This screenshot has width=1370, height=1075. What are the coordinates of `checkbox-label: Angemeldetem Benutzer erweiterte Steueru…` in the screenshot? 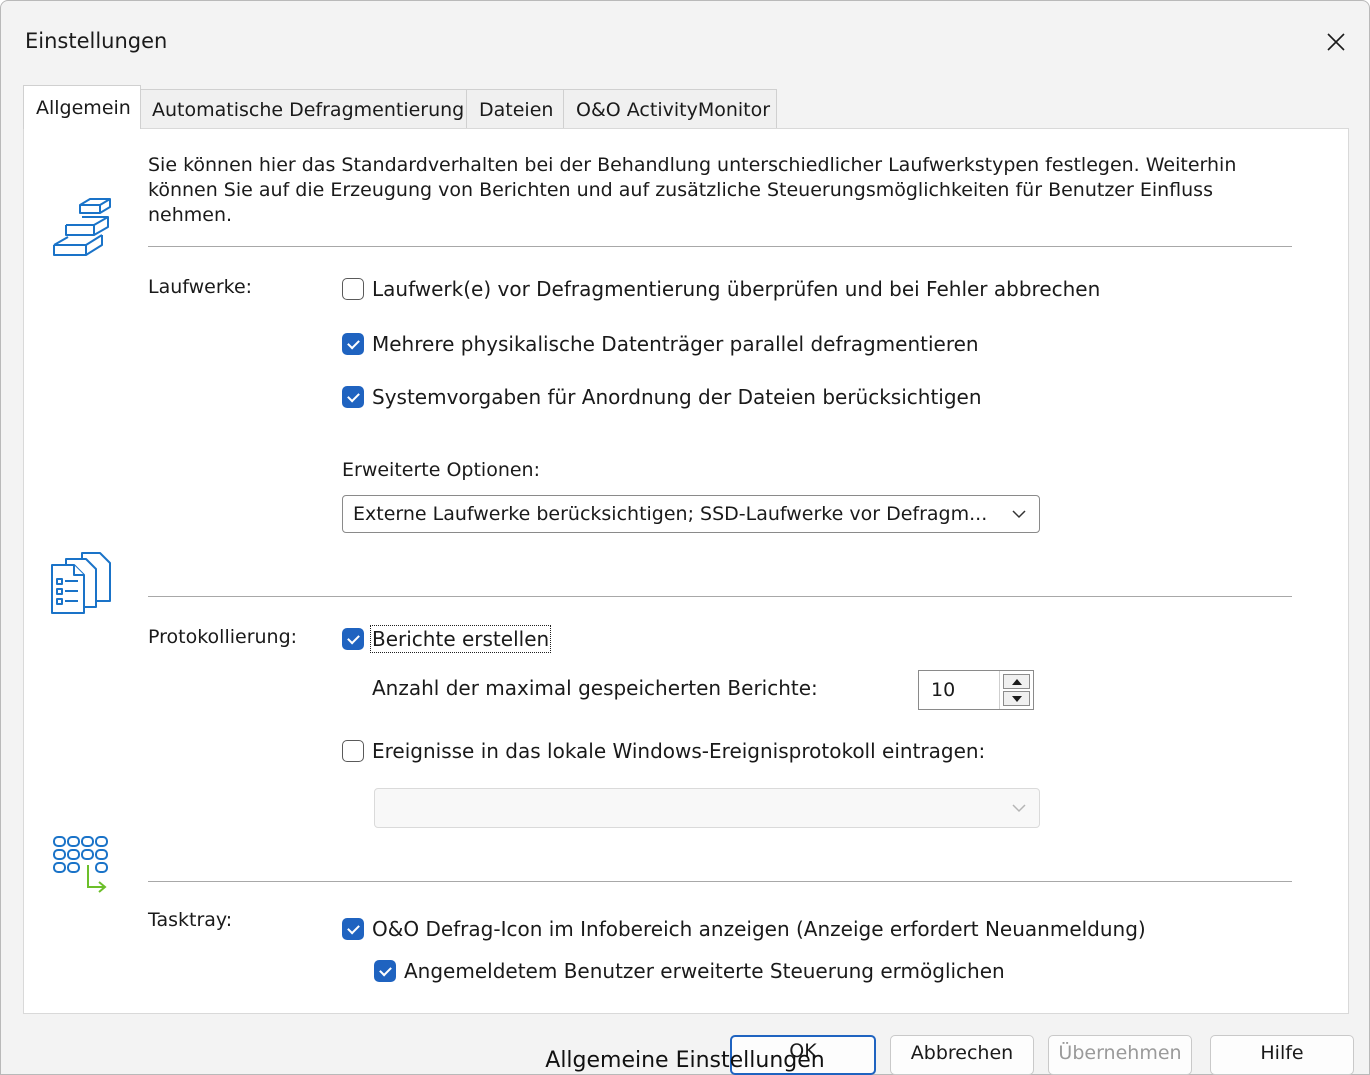 It's located at (704, 971).